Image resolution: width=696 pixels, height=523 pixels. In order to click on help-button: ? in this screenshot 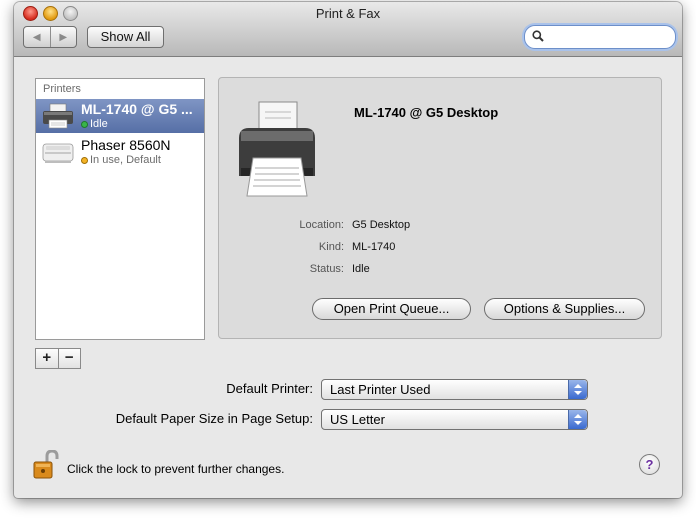, I will do `click(649, 464)`.